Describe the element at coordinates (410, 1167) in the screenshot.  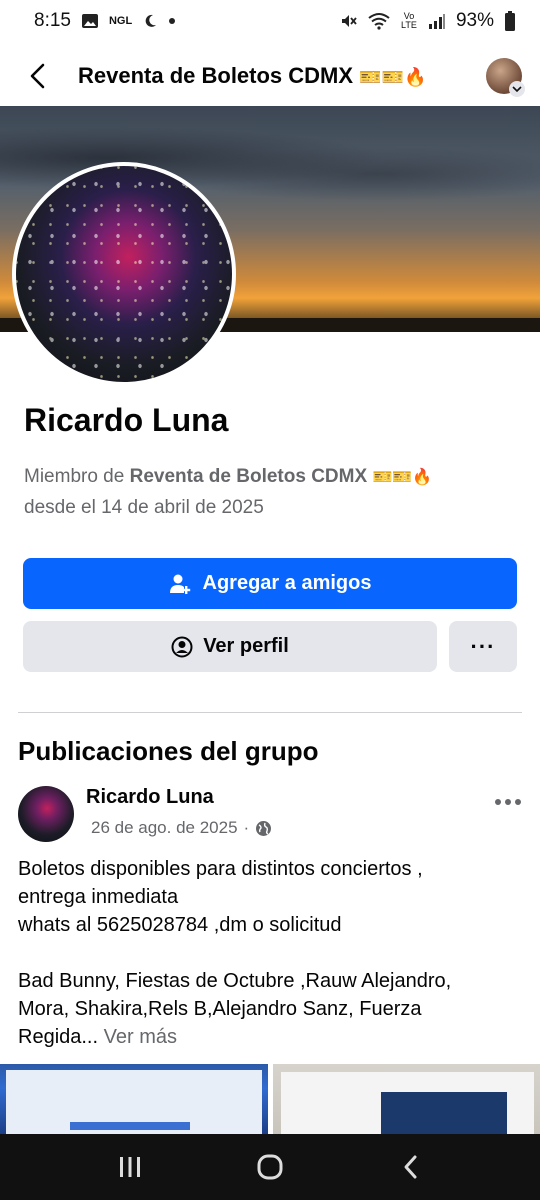
I see `back-nav-icon` at that location.